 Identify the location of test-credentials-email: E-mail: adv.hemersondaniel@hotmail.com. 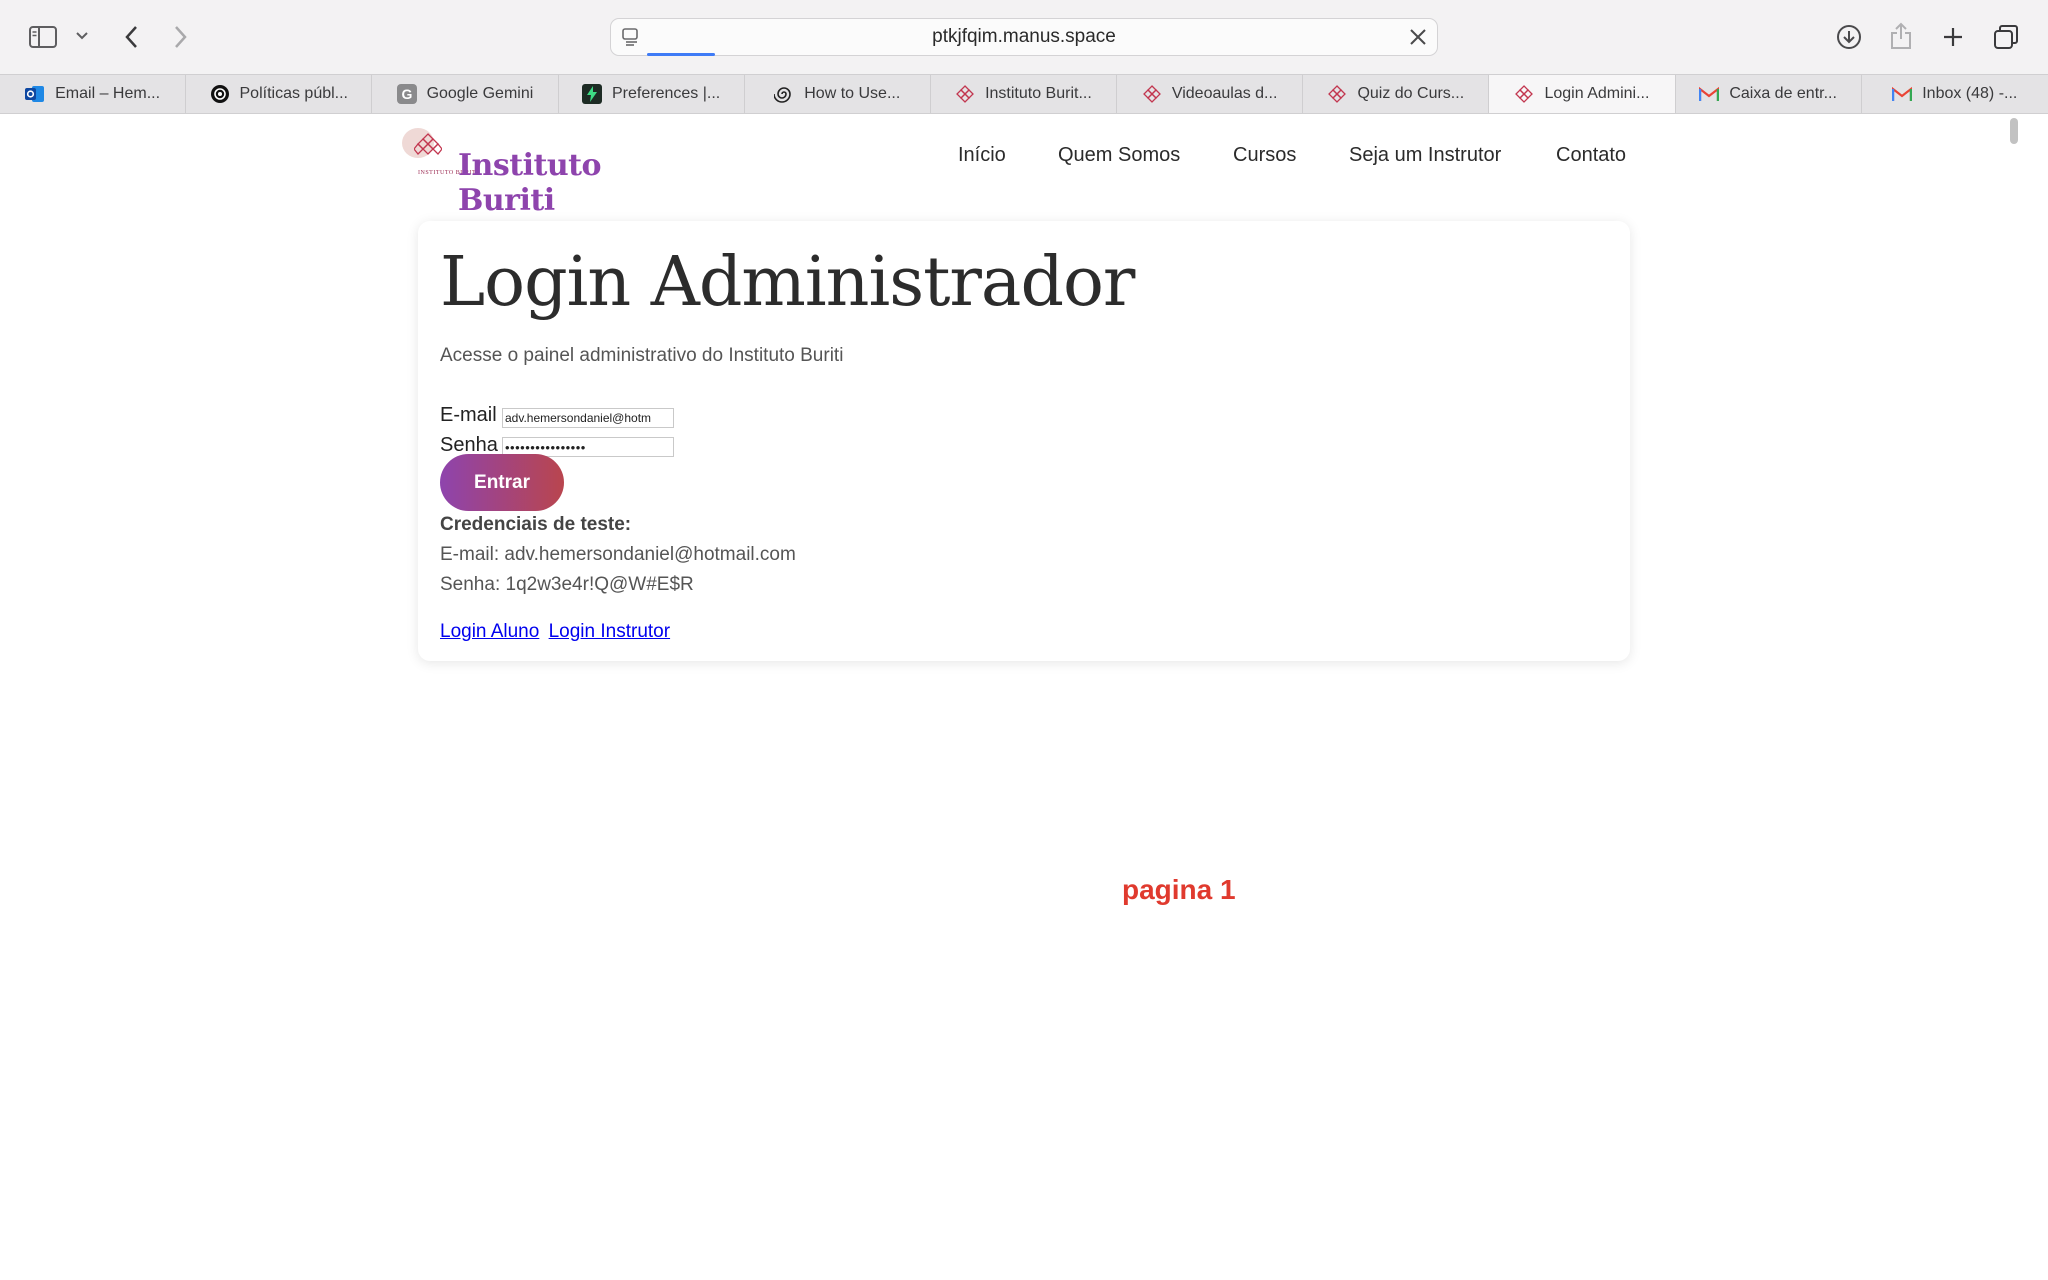
(618, 554).